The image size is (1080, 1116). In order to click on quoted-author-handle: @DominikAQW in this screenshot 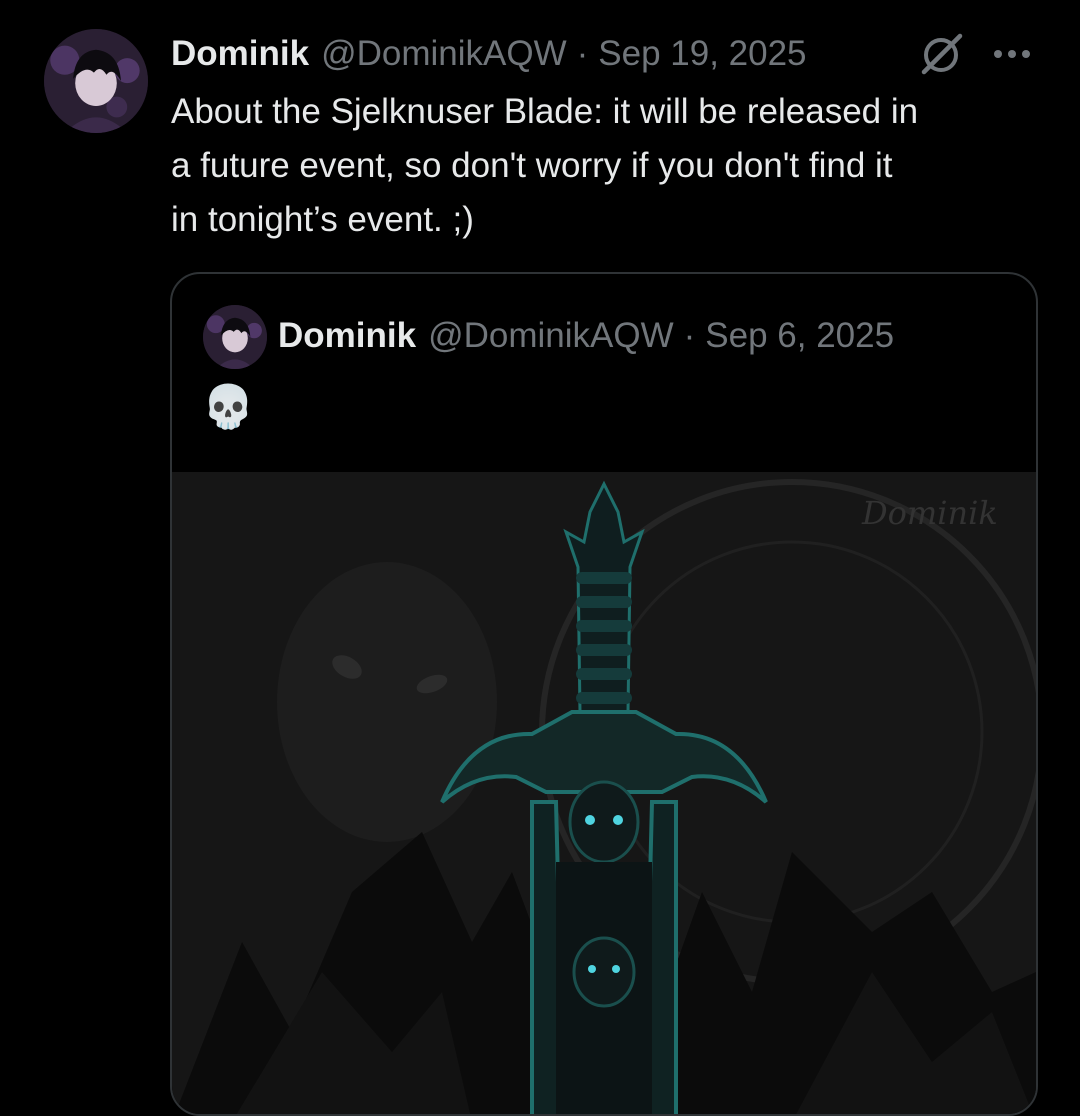, I will do `click(551, 335)`.